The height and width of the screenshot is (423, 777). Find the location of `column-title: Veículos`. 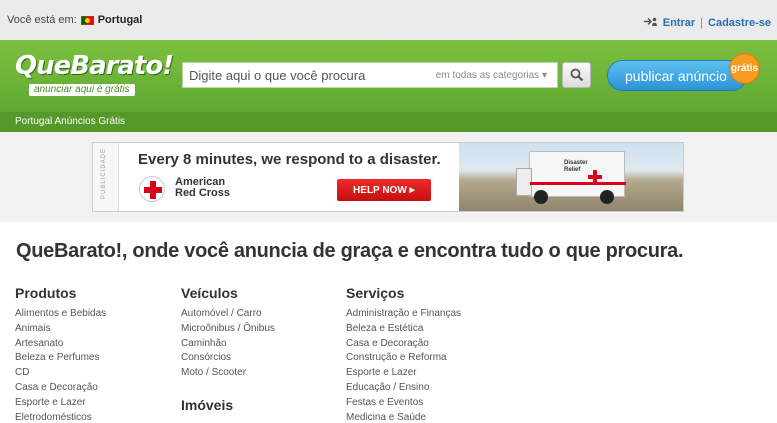

column-title: Veículos is located at coordinates (228, 293).